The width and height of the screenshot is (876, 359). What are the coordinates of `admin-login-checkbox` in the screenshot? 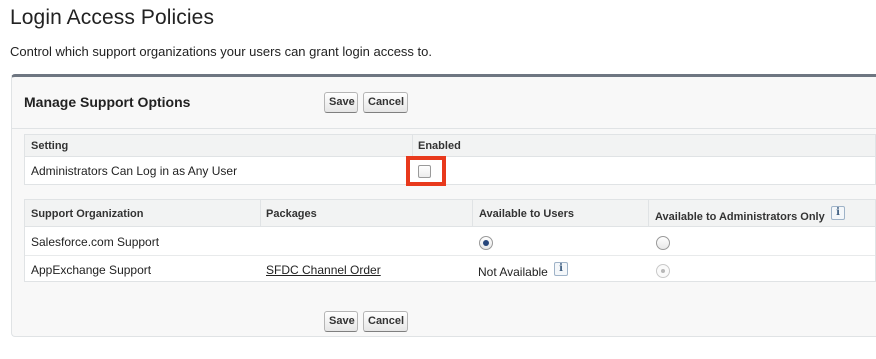 It's located at (424, 171).